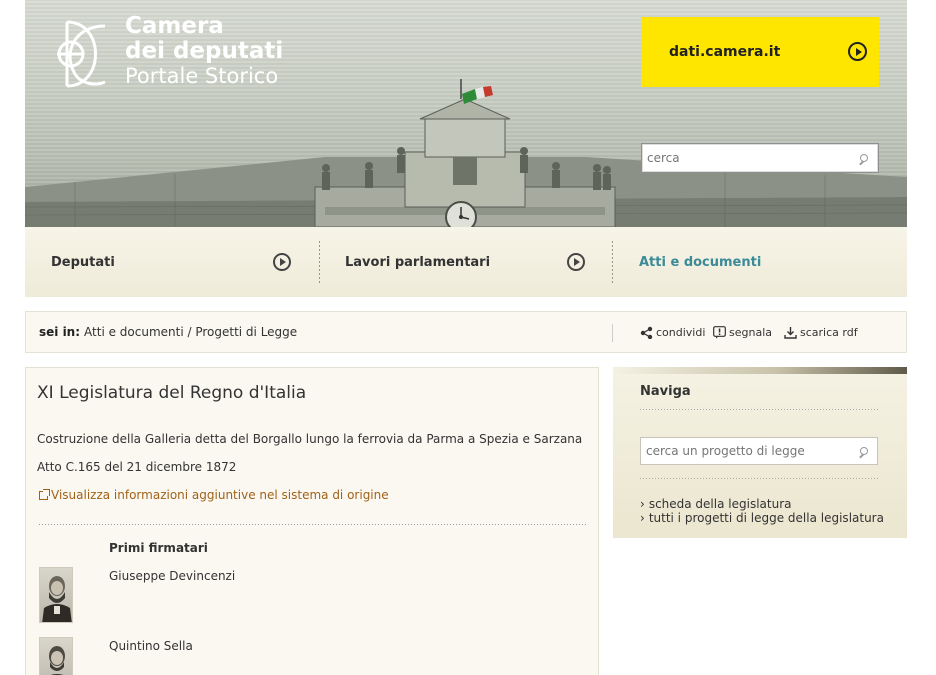 The width and height of the screenshot is (936, 675). What do you see at coordinates (116, 656) in the screenshot?
I see `signer-item: Quintino Sella` at bounding box center [116, 656].